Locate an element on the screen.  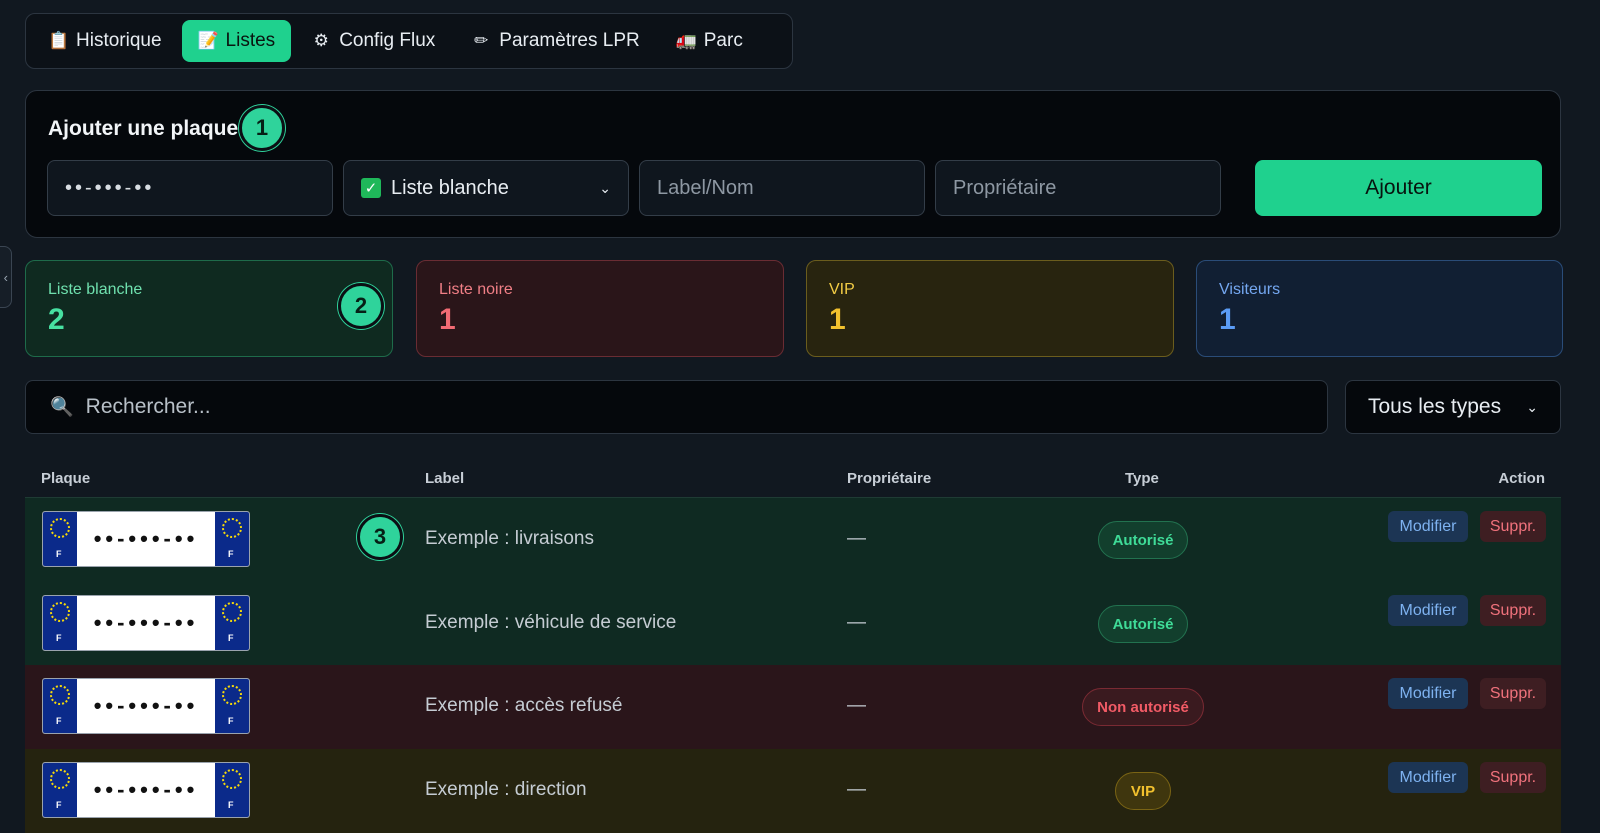
step-marker-2: 2 is located at coordinates (361, 306).